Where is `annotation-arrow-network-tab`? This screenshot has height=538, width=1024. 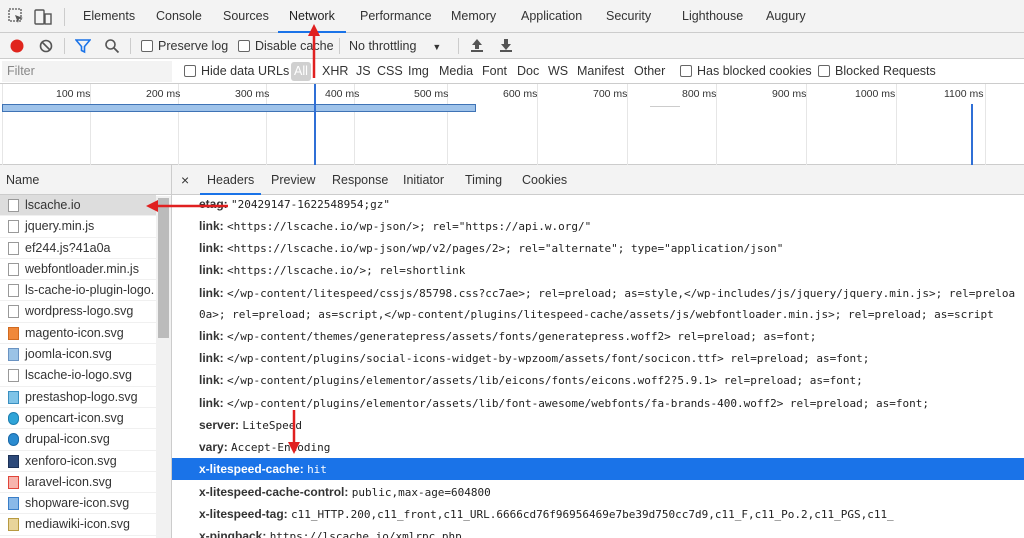 annotation-arrow-network-tab is located at coordinates (314, 51).